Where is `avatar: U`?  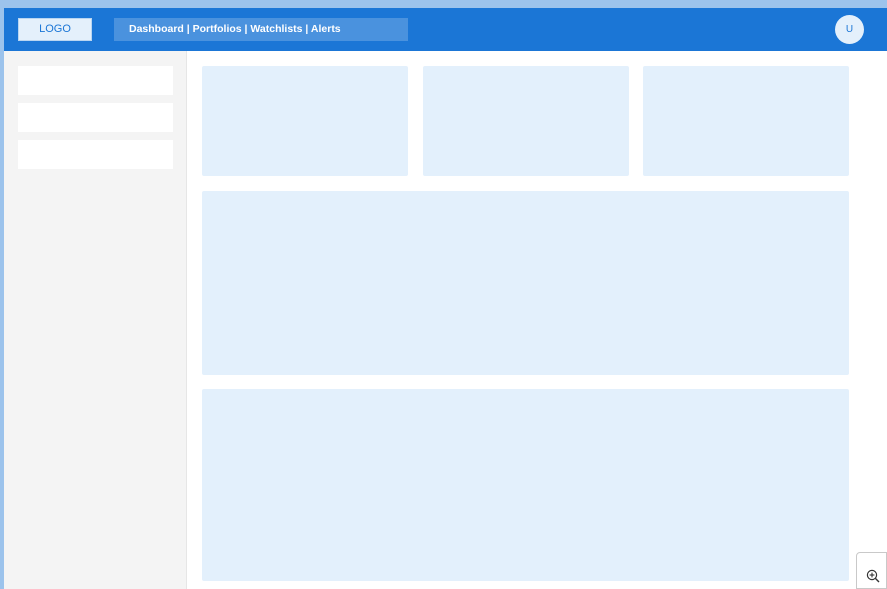 avatar: U is located at coordinates (849, 29).